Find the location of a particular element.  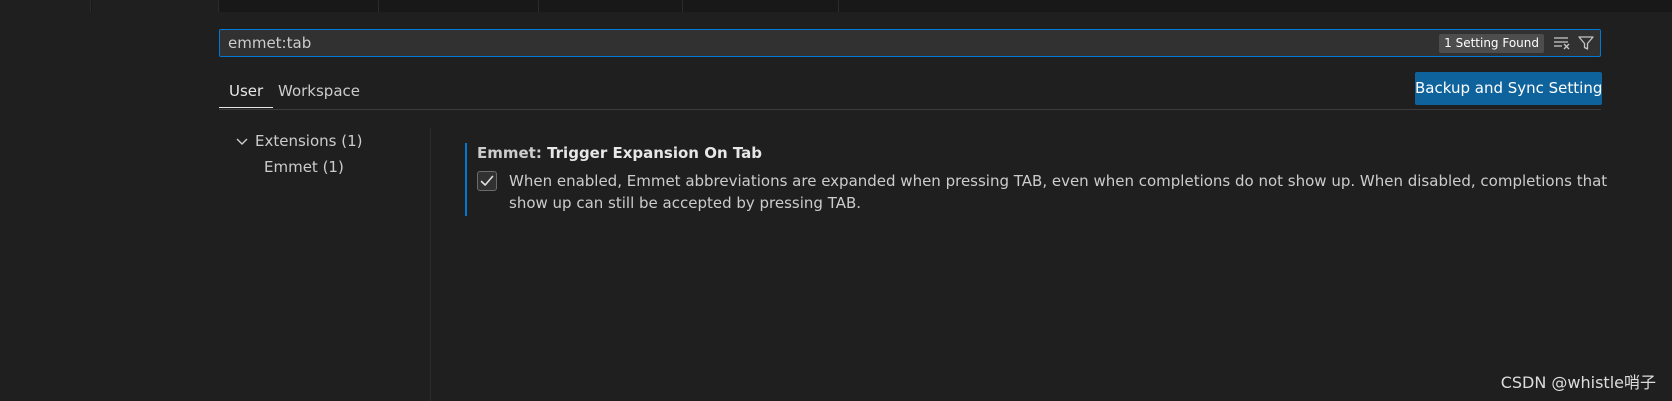

backup-sync-button: Backup and Sync Settings is located at coordinates (1508, 88).